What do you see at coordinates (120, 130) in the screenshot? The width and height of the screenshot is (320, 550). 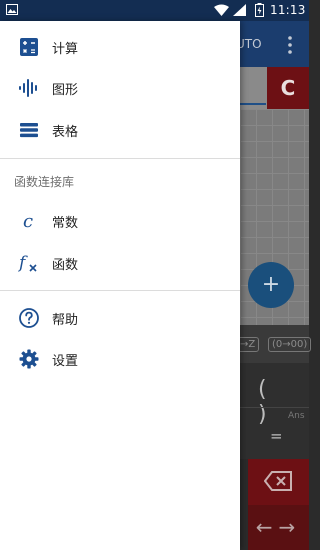 I see `nav-item-table: 表格` at bounding box center [120, 130].